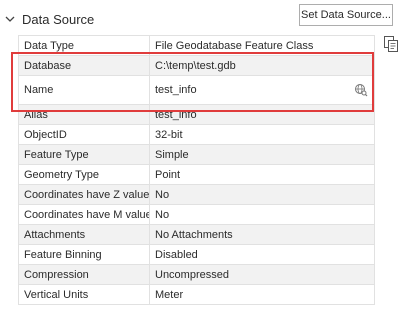  Describe the element at coordinates (84, 45) in the screenshot. I see `property-label: Data Type` at that location.